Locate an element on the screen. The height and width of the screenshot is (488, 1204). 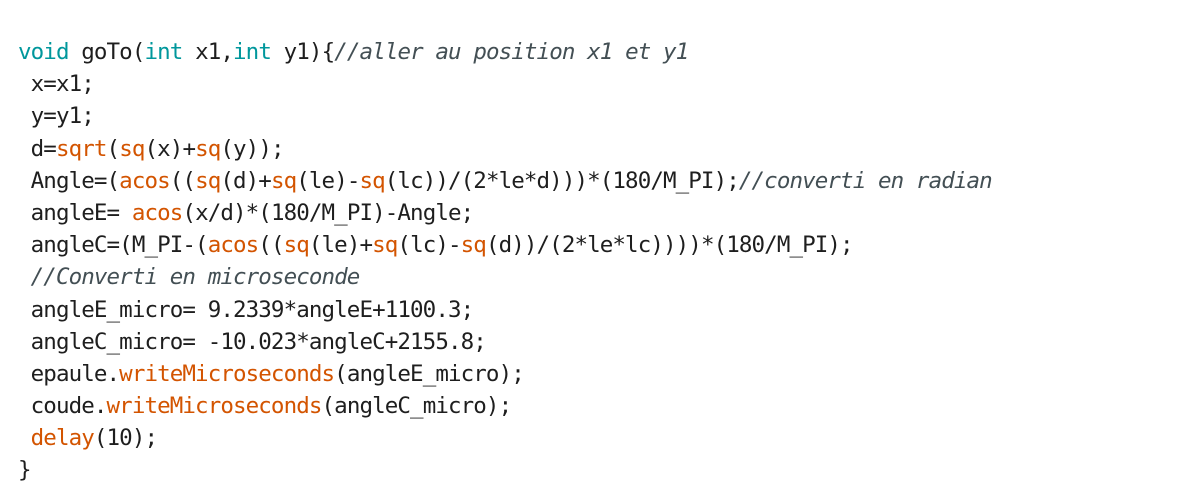
code-token-plain: (d))/(2*le*lc))))*(180/M_PI); is located at coordinates (669, 245).